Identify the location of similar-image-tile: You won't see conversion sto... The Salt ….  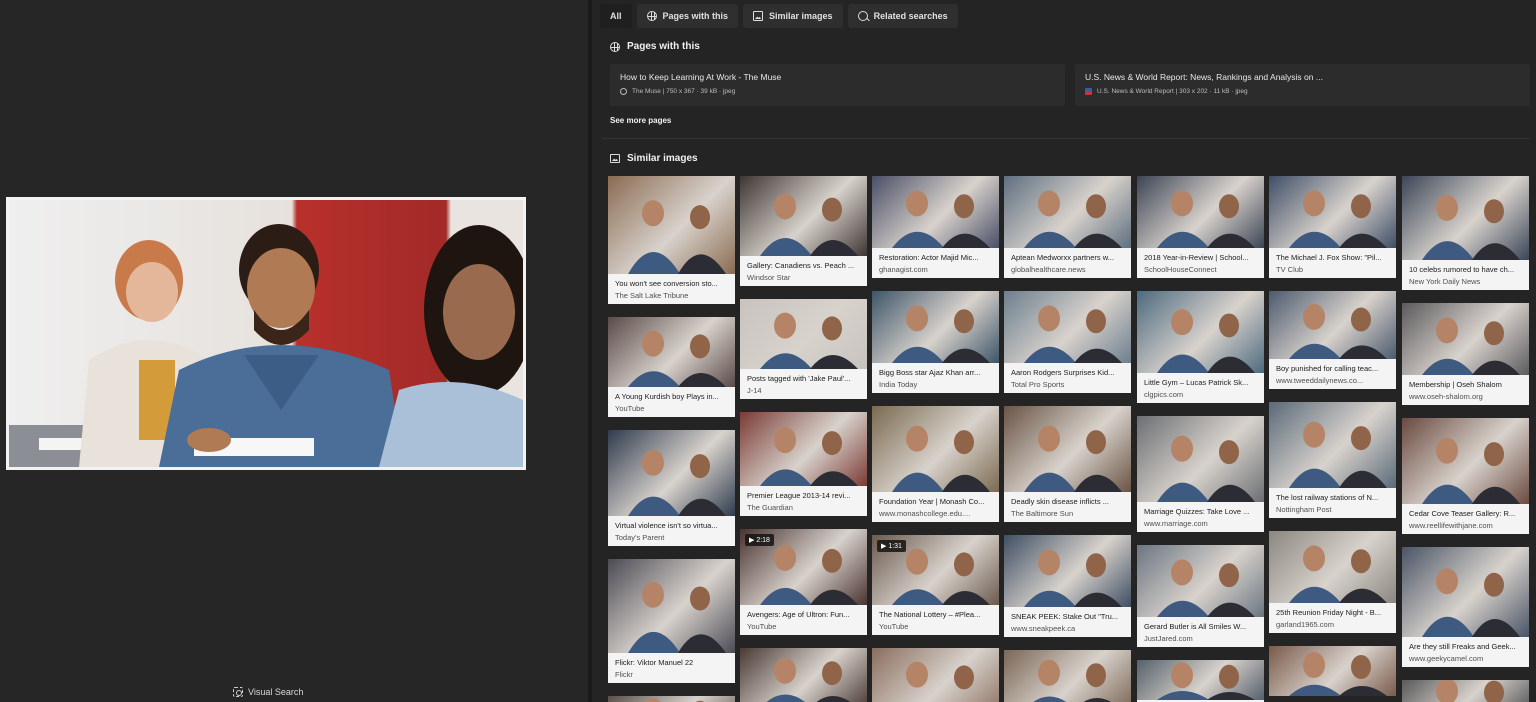
(671, 240).